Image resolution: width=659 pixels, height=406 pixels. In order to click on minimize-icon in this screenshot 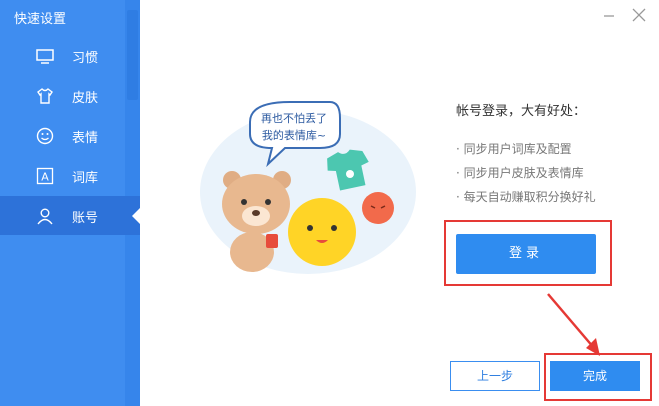, I will do `click(609, 15)`.